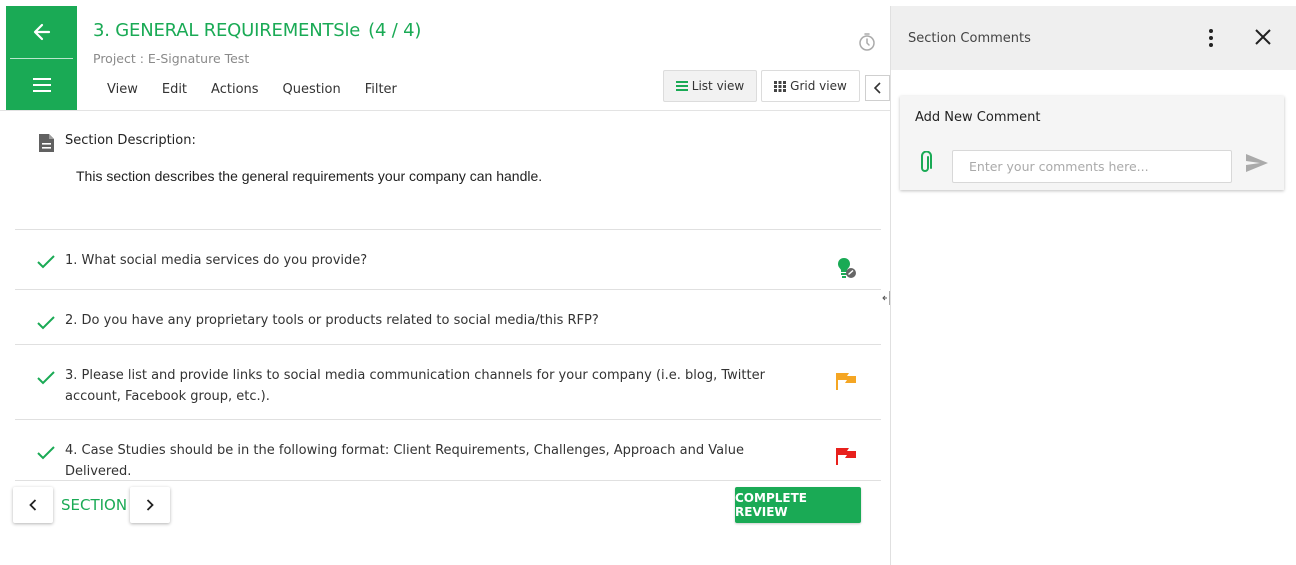 This screenshot has height=565, width=1296. Describe the element at coordinates (235, 89) in the screenshot. I see `menu-actions: Actions` at that location.